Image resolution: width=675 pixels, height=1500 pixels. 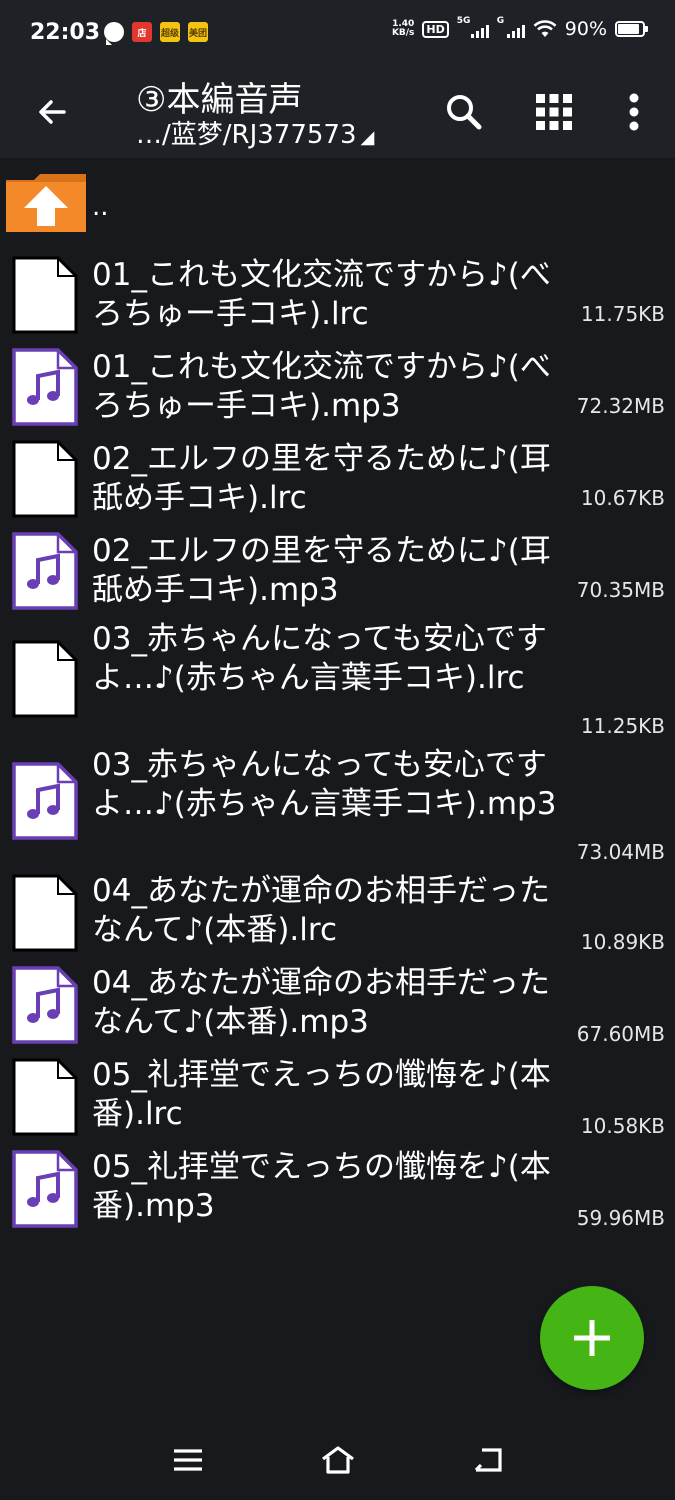 What do you see at coordinates (337, 34) in the screenshot?
I see `status-bar: 22:03 店 超级 美团 1.40 KB/s HD 5G G 90%` at bounding box center [337, 34].